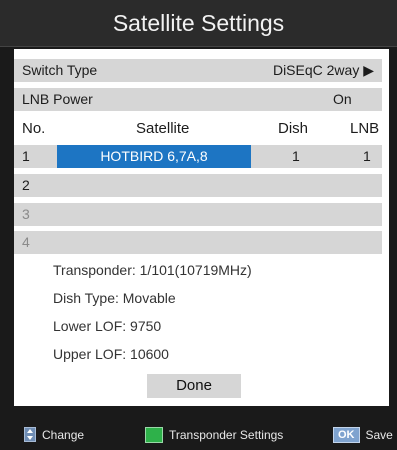  Describe the element at coordinates (107, 326) in the screenshot. I see `lower-lof-info: Lower LOF: 9750` at that location.